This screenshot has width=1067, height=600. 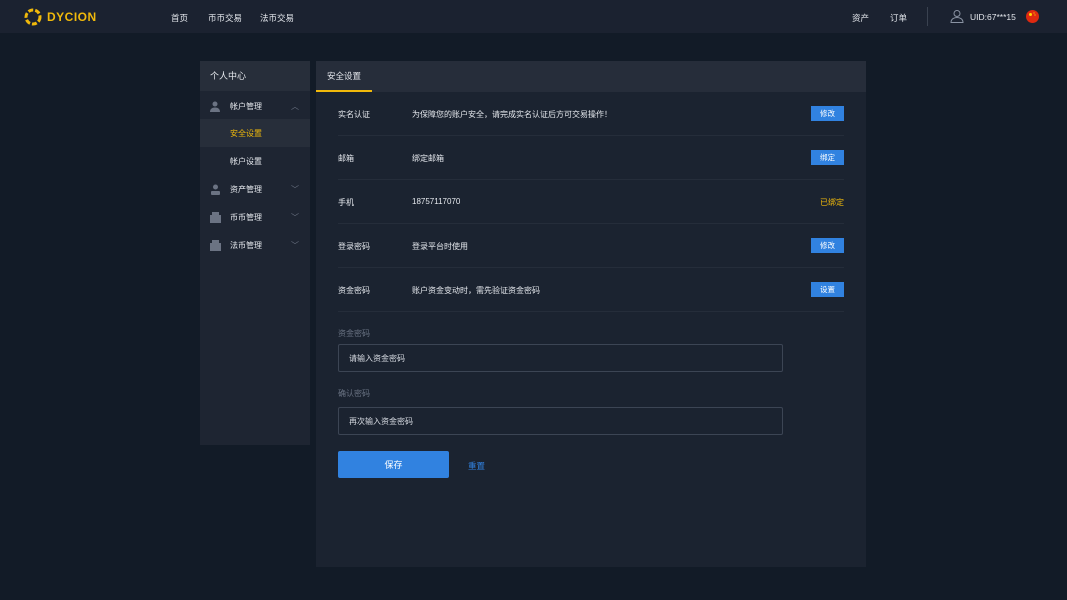 What do you see at coordinates (591, 114) in the screenshot?
I see `row-real-name: 实名认证 为保障您的账户安全，请完成实名认证后方可交易操作！ 修改` at bounding box center [591, 114].